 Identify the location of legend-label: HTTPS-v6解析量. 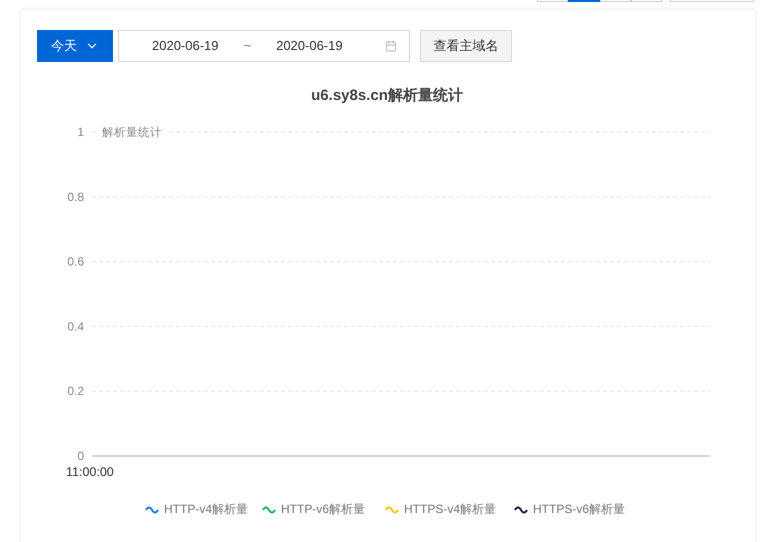
(579, 509).